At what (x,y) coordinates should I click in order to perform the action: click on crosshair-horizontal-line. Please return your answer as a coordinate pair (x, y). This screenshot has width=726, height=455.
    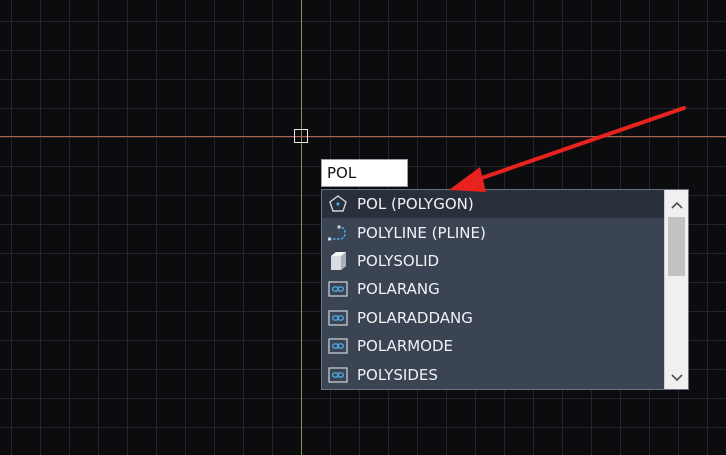
    Looking at the image, I should click on (363, 136).